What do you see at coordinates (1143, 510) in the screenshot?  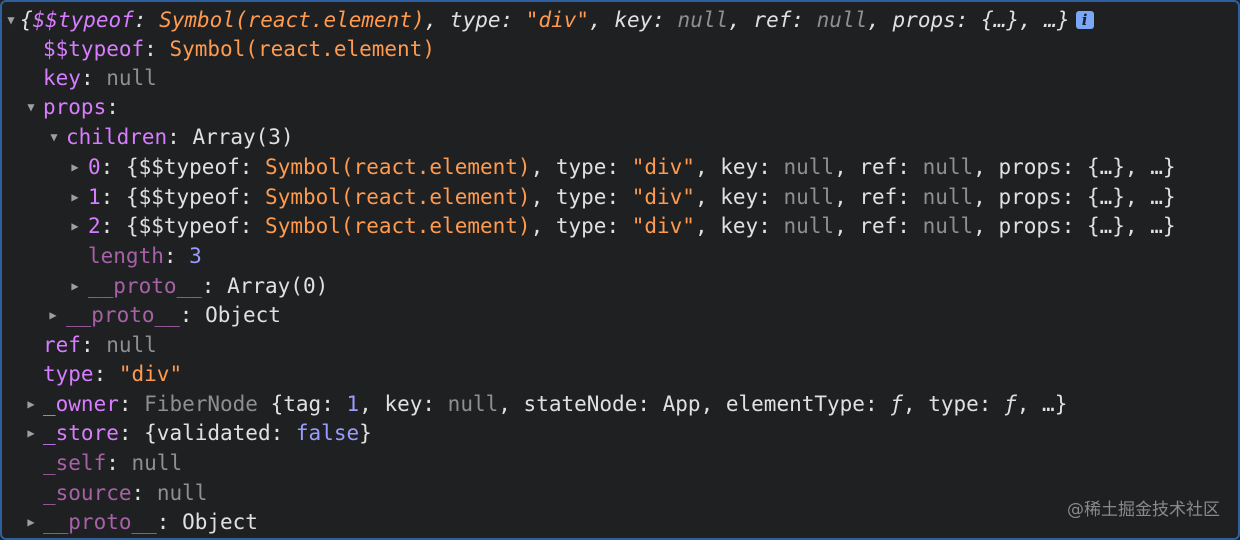 I see `watermark: @稀土掘金技术社区` at bounding box center [1143, 510].